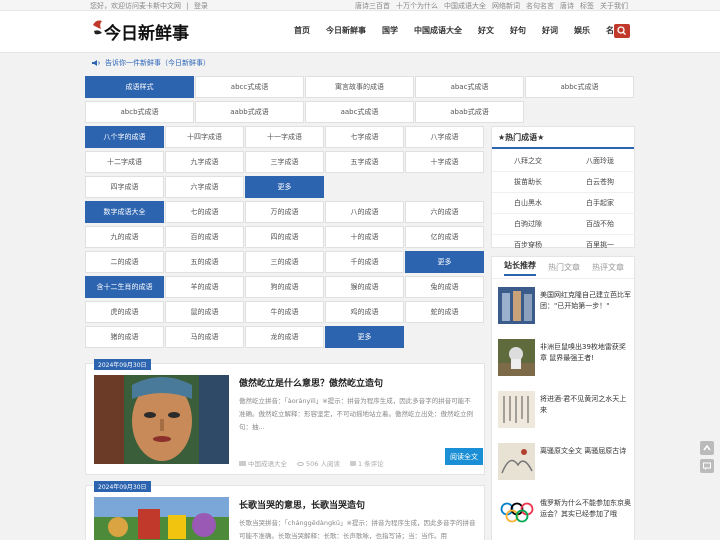 This screenshot has width=720, height=540. What do you see at coordinates (438, 30) in the screenshot?
I see `nav-idioms: 中国成语大全` at bounding box center [438, 30].